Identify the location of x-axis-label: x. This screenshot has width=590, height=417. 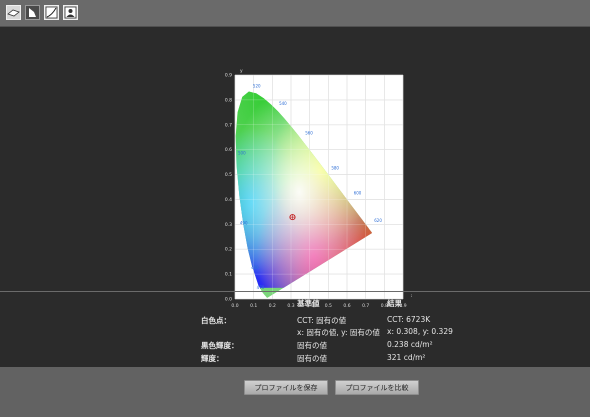
(411, 296).